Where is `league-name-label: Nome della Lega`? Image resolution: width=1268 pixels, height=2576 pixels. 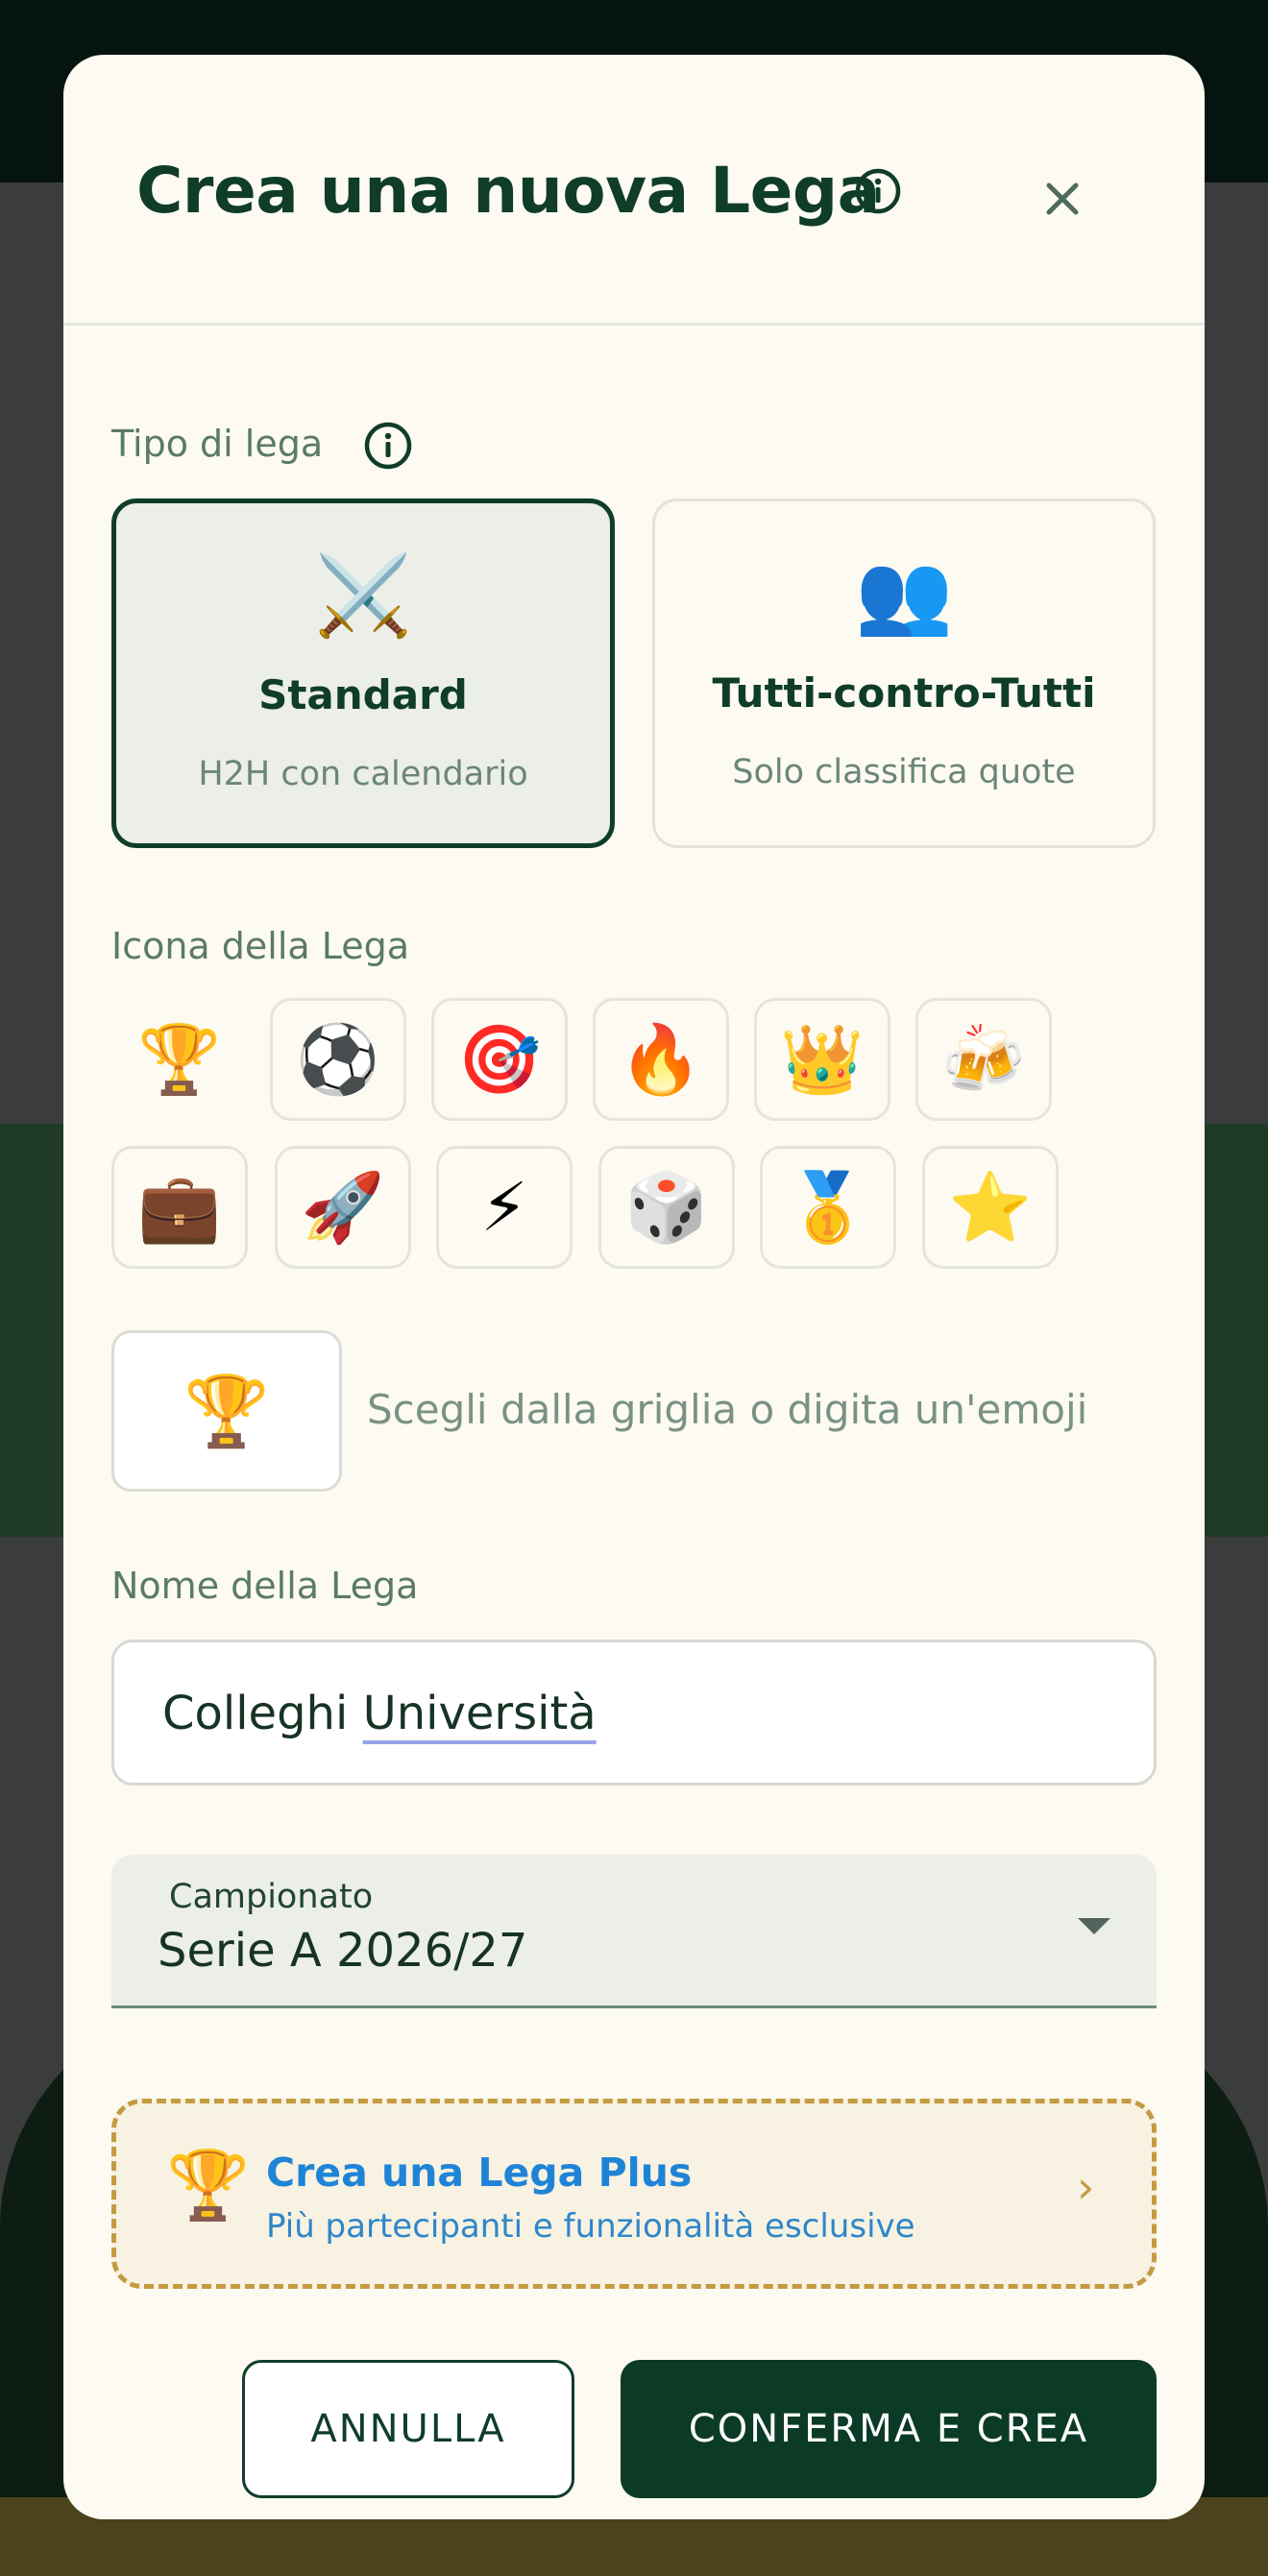
league-name-label: Nome della Lega is located at coordinates (265, 1586).